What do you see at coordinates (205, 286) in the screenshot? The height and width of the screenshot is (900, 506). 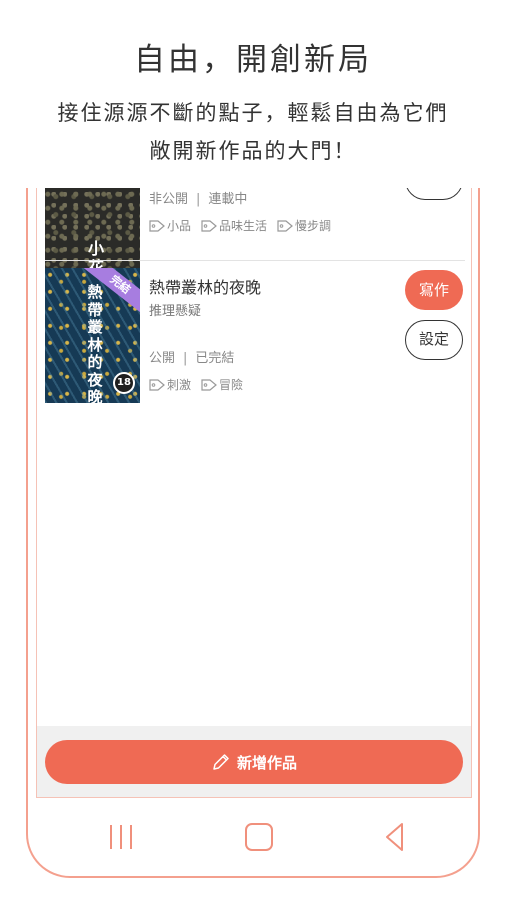 I see `work-title: 熱帶叢林的夜晚` at bounding box center [205, 286].